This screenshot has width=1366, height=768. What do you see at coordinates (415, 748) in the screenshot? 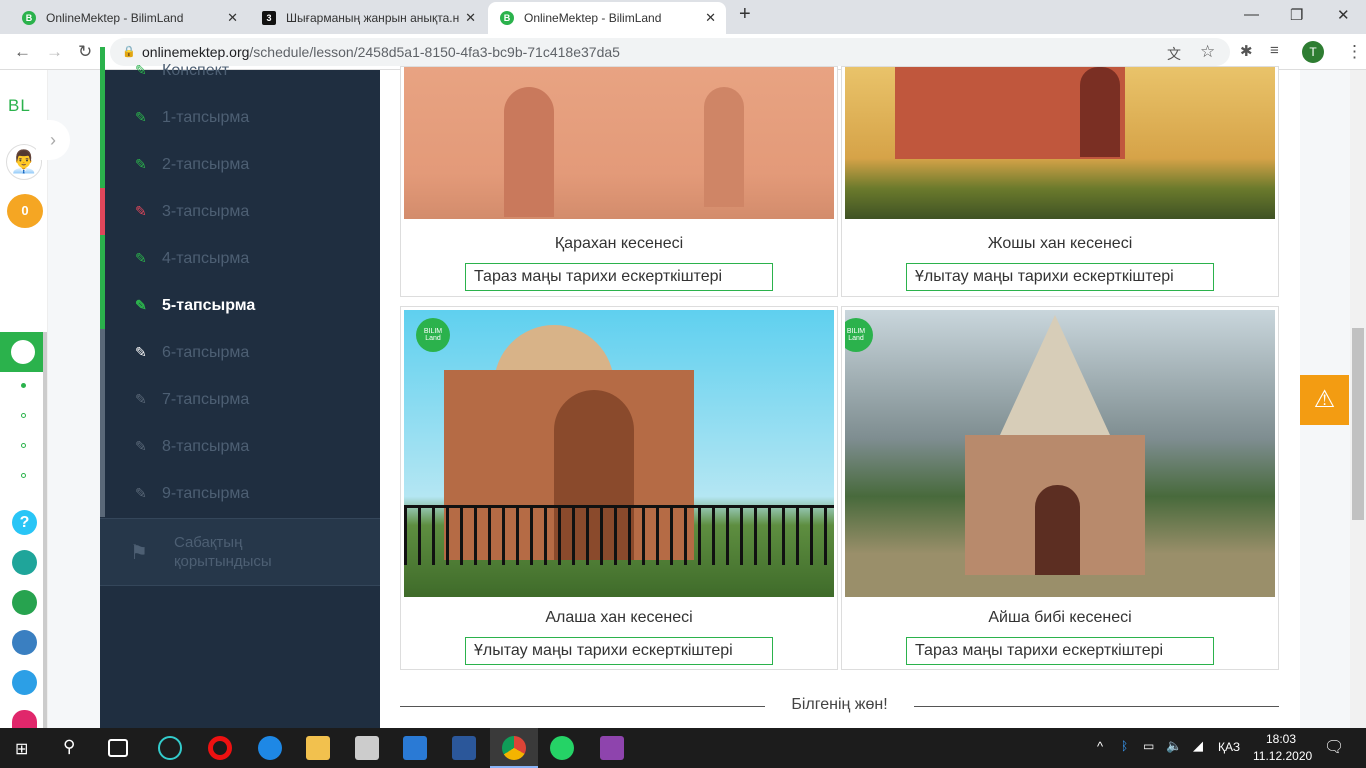
I see `mail-icon` at bounding box center [415, 748].